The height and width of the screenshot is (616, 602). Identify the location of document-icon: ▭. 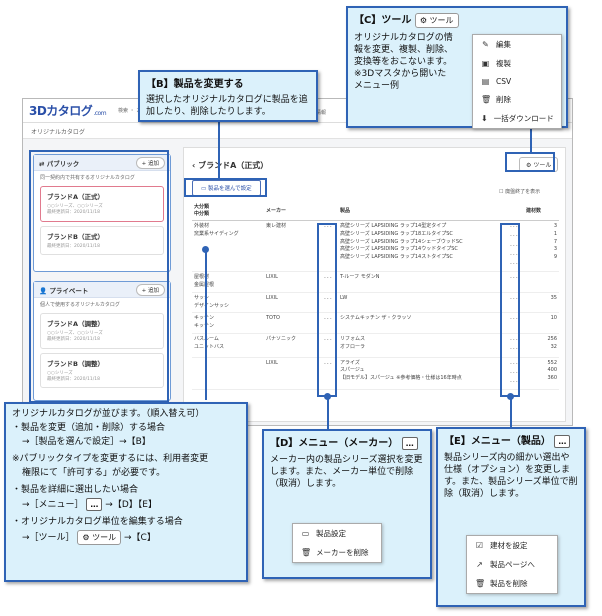
(305, 533).